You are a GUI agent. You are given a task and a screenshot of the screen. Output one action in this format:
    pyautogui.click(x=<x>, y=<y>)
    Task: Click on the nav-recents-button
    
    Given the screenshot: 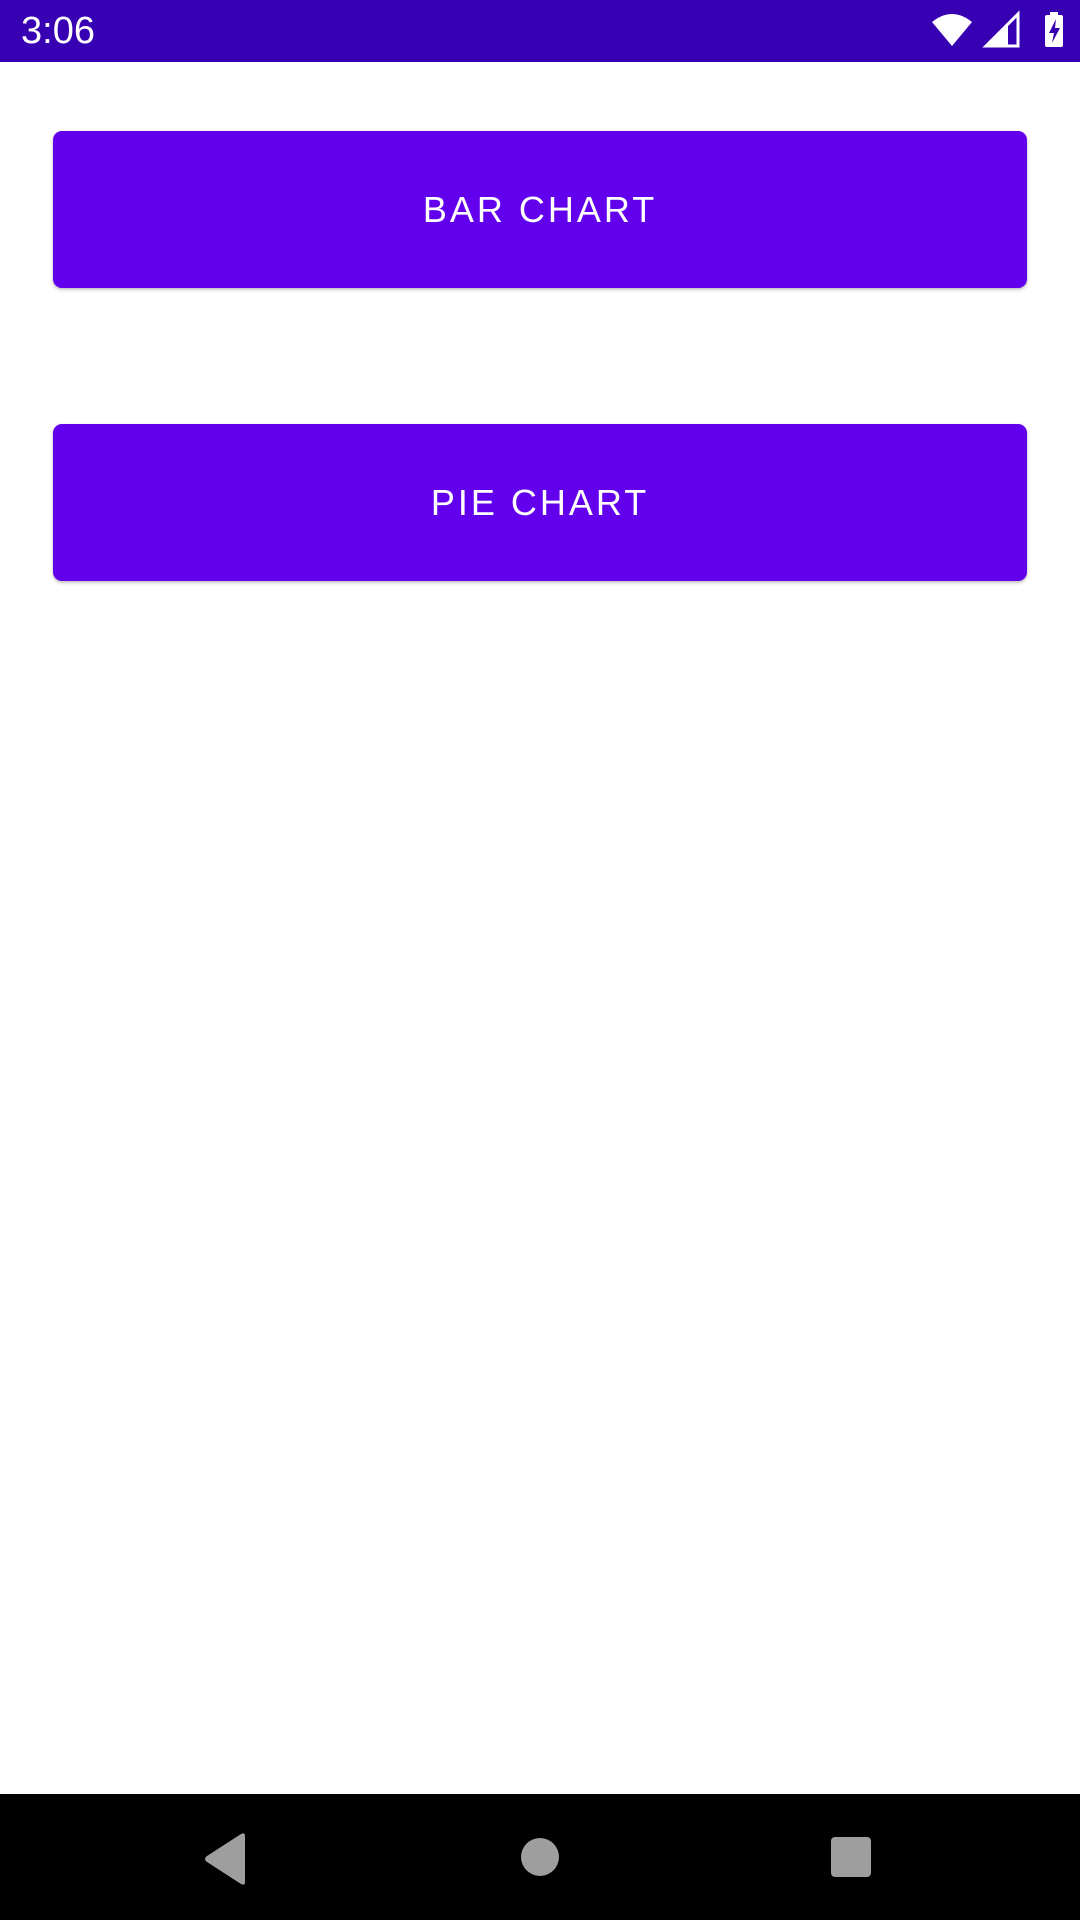 What is the action you would take?
    pyautogui.click(x=850, y=1857)
    